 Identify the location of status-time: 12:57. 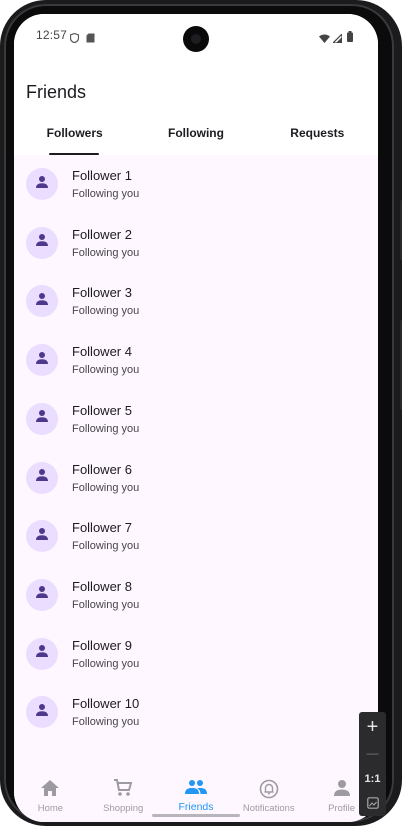
(52, 35).